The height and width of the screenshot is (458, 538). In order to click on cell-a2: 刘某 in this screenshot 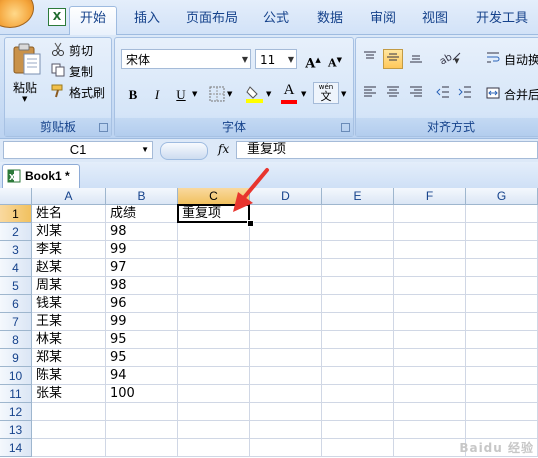, I will do `click(69, 232)`.